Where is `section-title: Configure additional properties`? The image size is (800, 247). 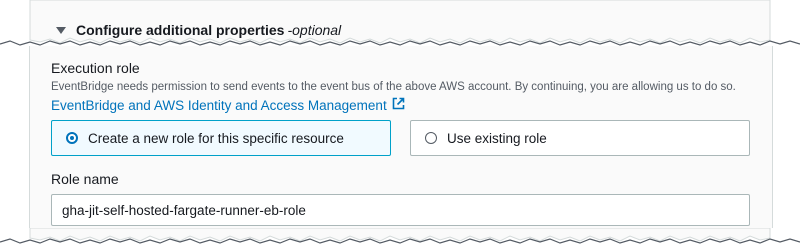 section-title: Configure additional properties is located at coordinates (180, 30).